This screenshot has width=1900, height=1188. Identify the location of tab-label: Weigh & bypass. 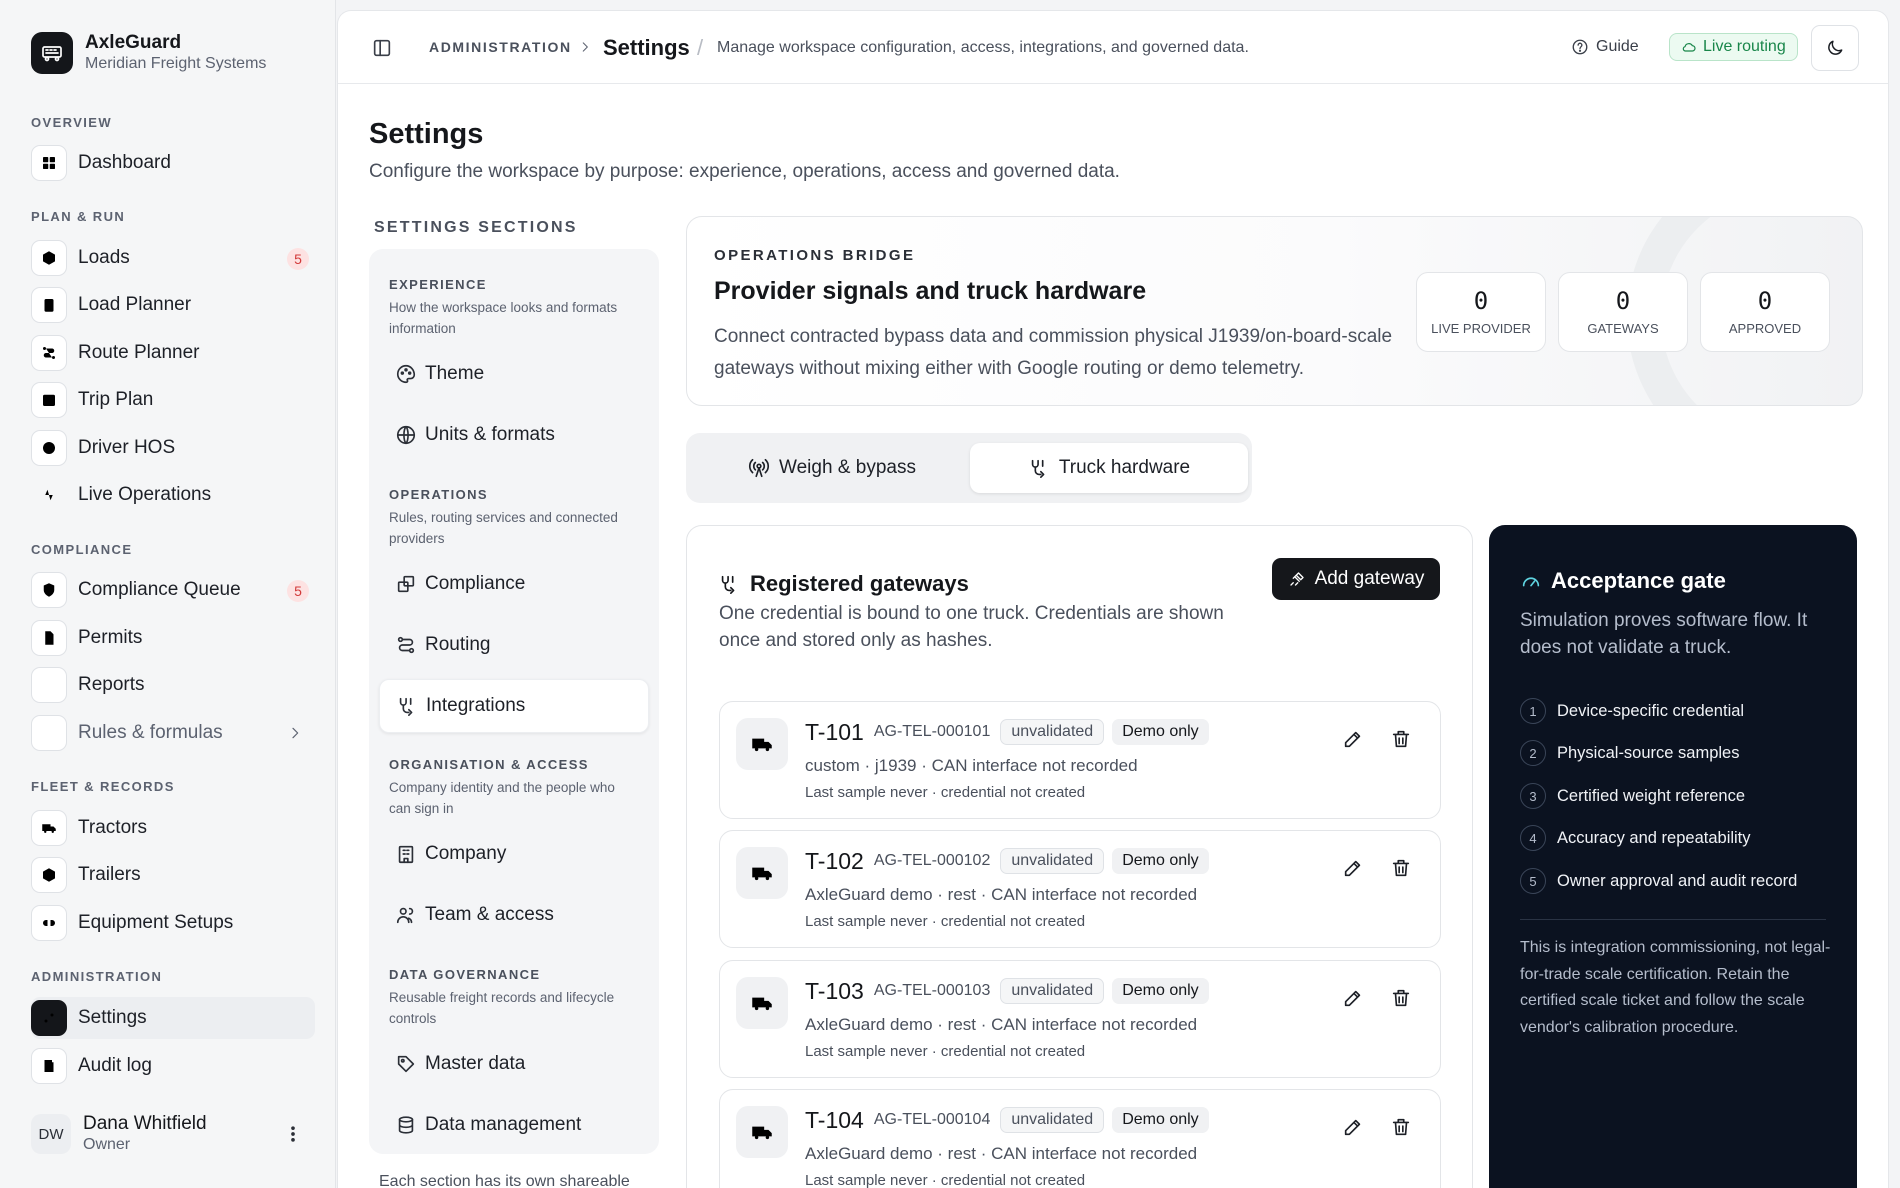
(847, 467).